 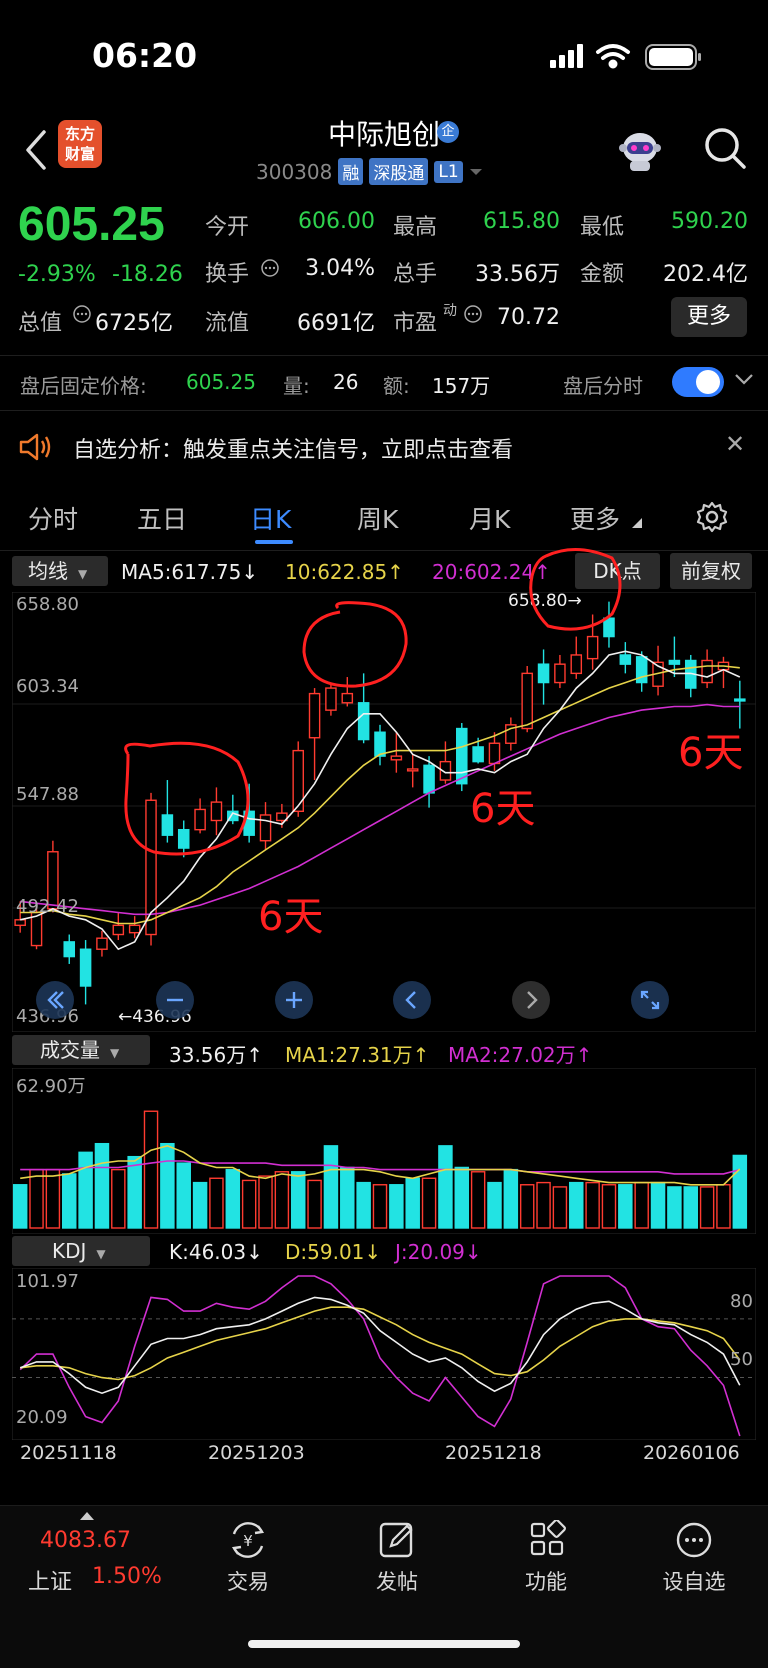 I want to click on tab-daily-k: 日K, so click(x=270, y=518).